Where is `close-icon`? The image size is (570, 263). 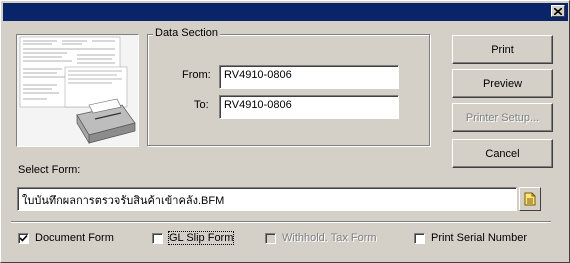 close-icon is located at coordinates (558, 11).